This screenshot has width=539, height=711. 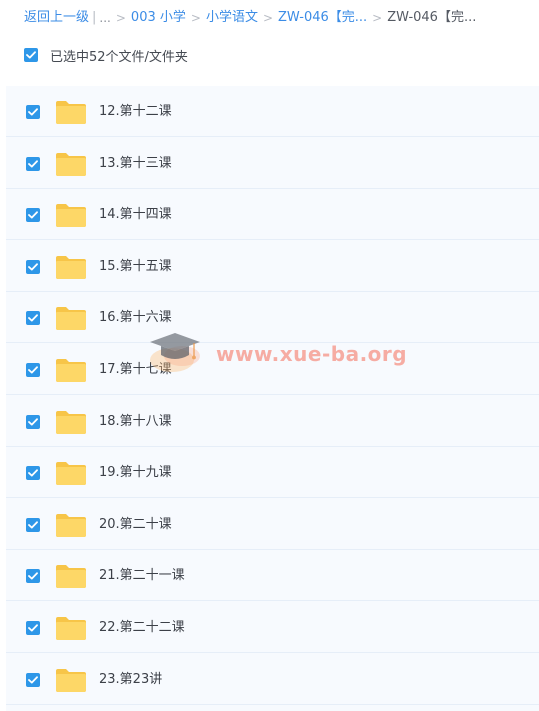 I want to click on file-name: 12.第十二课, so click(x=135, y=112).